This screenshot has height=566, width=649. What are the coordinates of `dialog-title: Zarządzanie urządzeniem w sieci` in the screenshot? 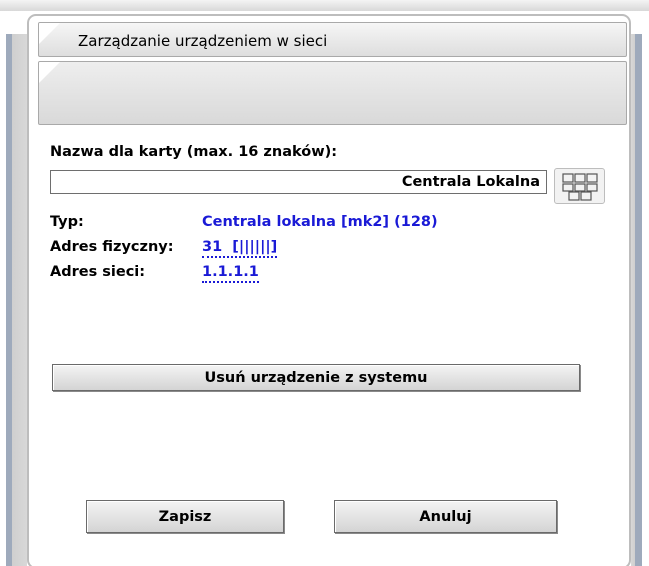 It's located at (203, 41).